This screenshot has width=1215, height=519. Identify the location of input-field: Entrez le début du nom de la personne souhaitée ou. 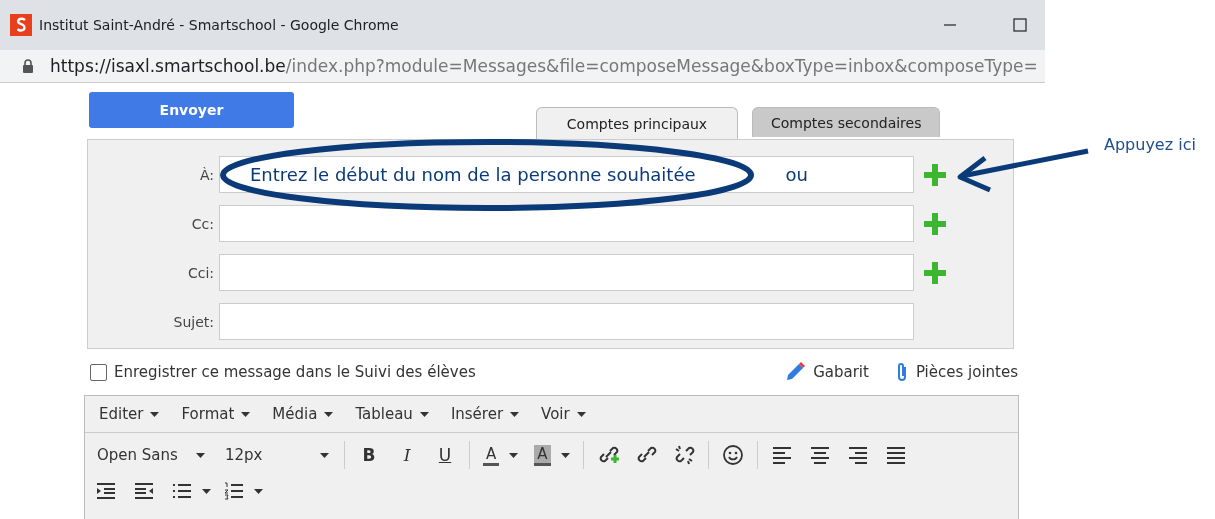
(566, 174).